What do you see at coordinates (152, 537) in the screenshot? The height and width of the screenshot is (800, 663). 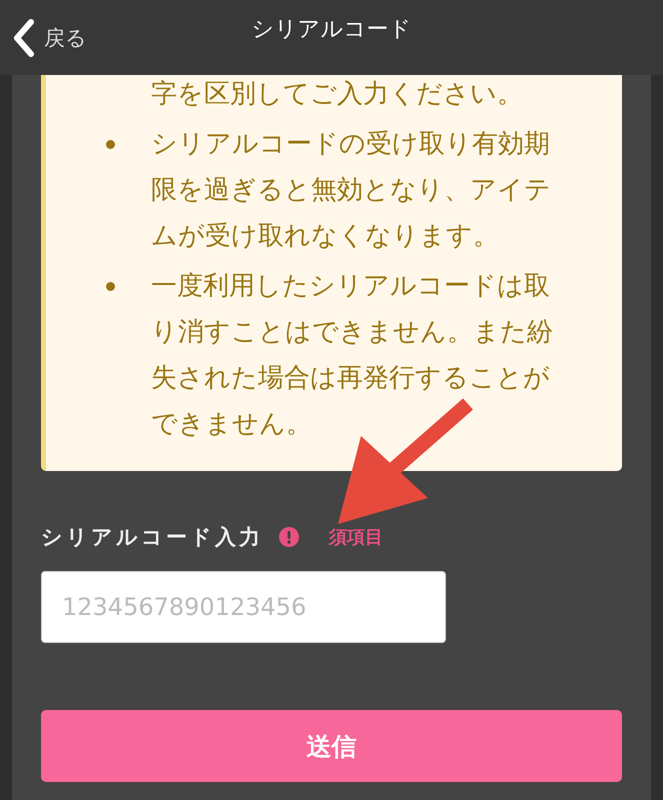 I see `field-label: シリアルコード入力` at bounding box center [152, 537].